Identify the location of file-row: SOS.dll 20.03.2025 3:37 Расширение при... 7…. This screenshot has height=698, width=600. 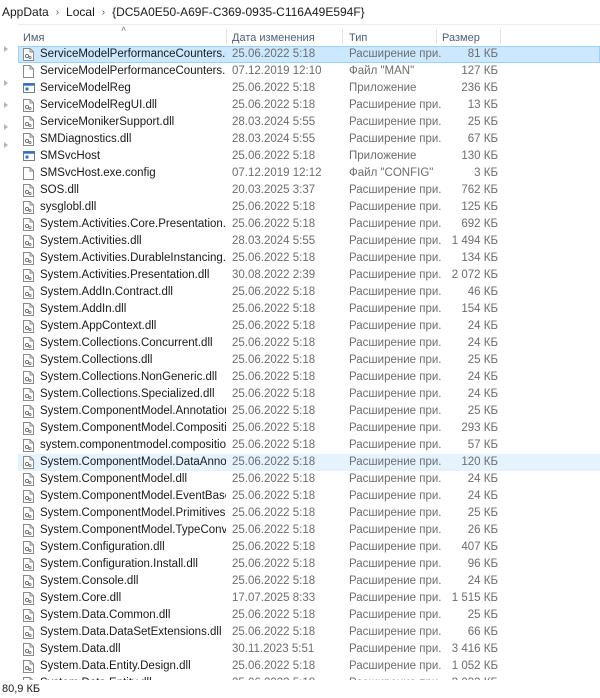
(309, 190).